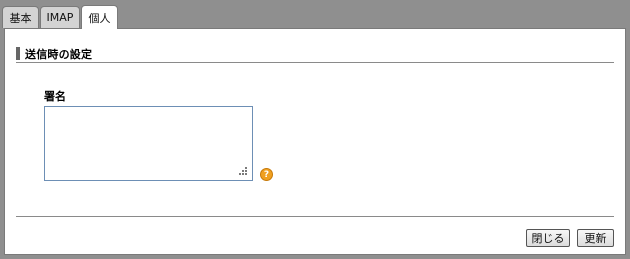 This screenshot has width=630, height=259. What do you see at coordinates (315, 14) in the screenshot?
I see `tab-bar: 基本 IMAP 個人` at bounding box center [315, 14].